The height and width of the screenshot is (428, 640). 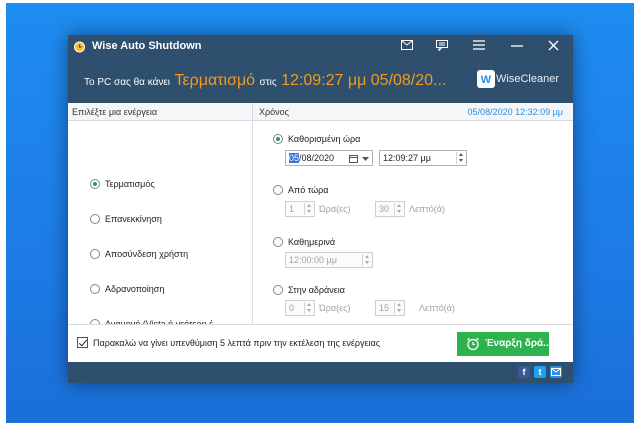 I want to click on option-label: Τερματισμός, so click(x=130, y=184).